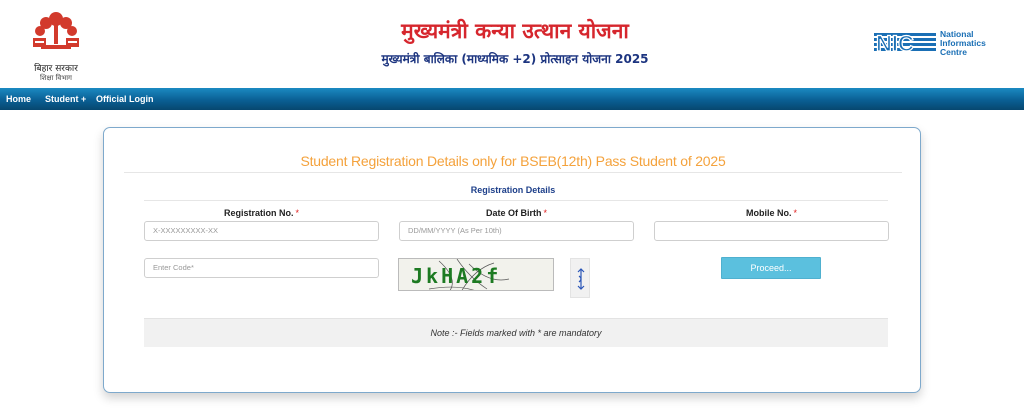 The height and width of the screenshot is (417, 1024). I want to click on page-title: मुख्यमंत्री कन्या उत्थान योजना, so click(515, 31).